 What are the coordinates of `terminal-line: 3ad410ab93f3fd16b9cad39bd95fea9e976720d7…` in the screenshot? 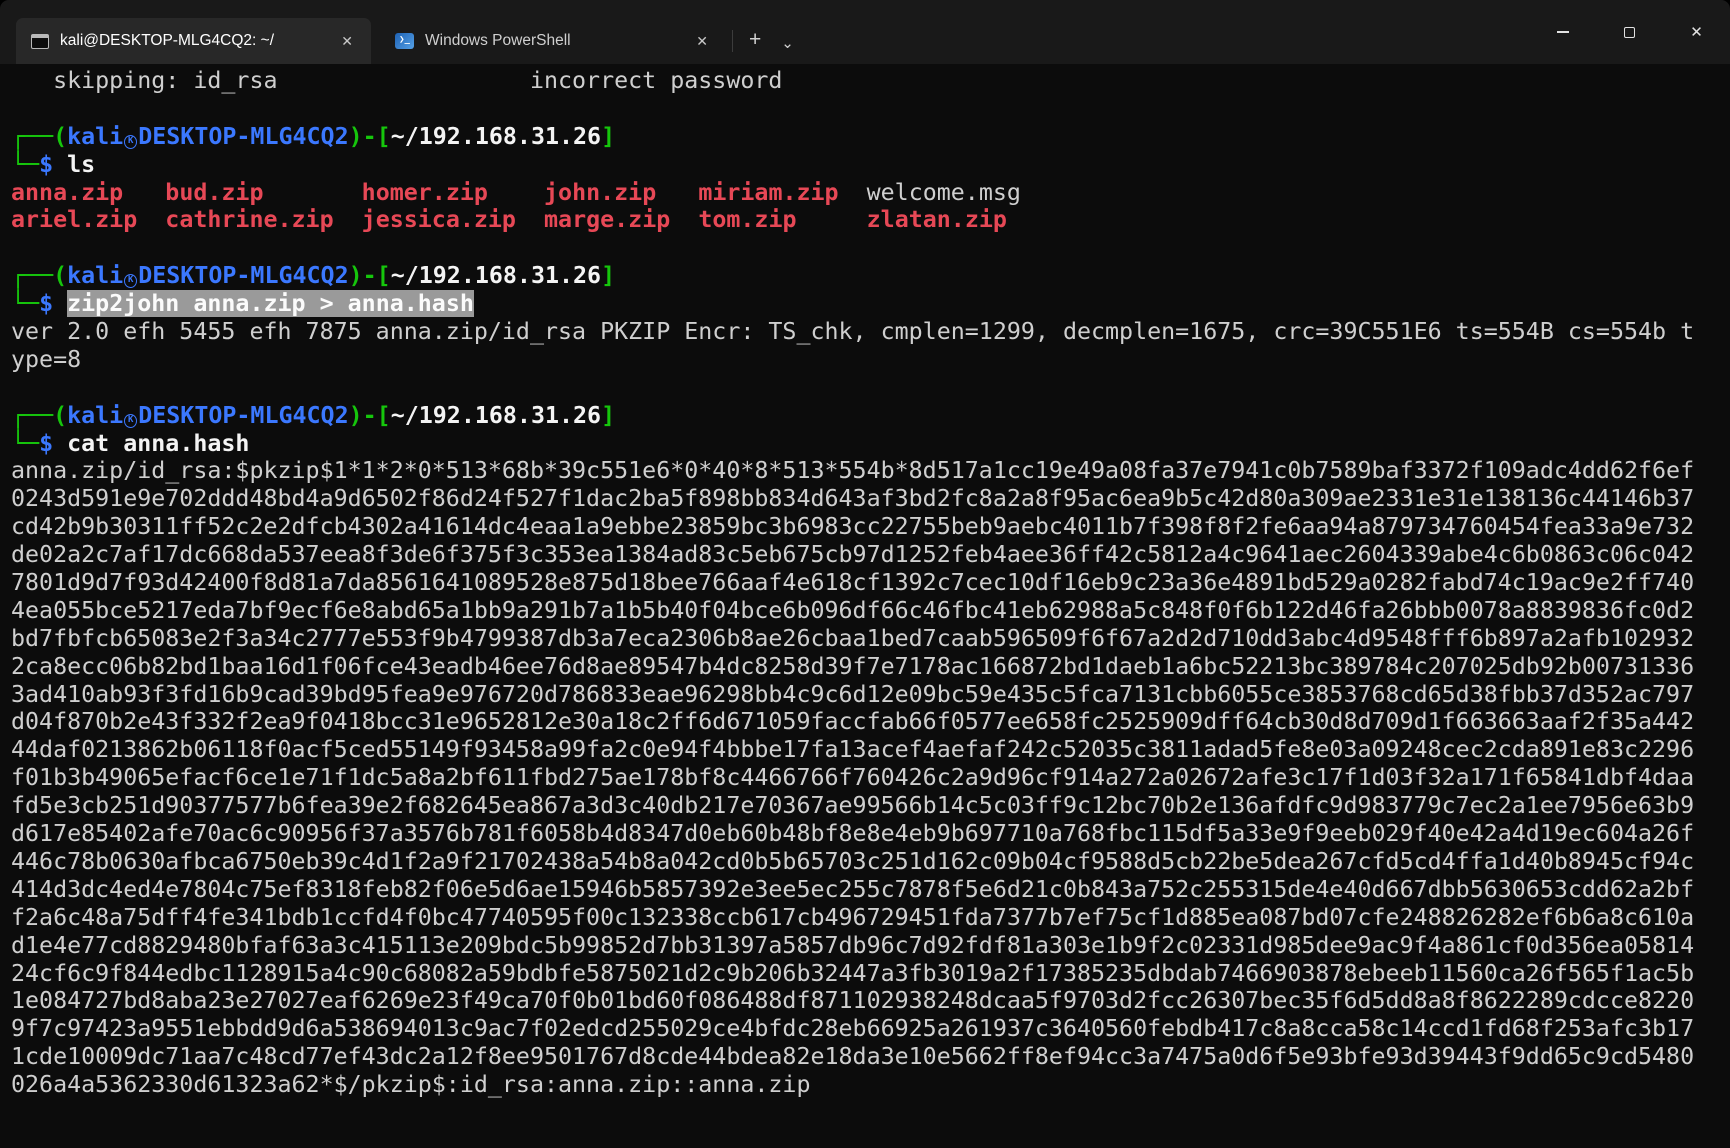 It's located at (853, 694).